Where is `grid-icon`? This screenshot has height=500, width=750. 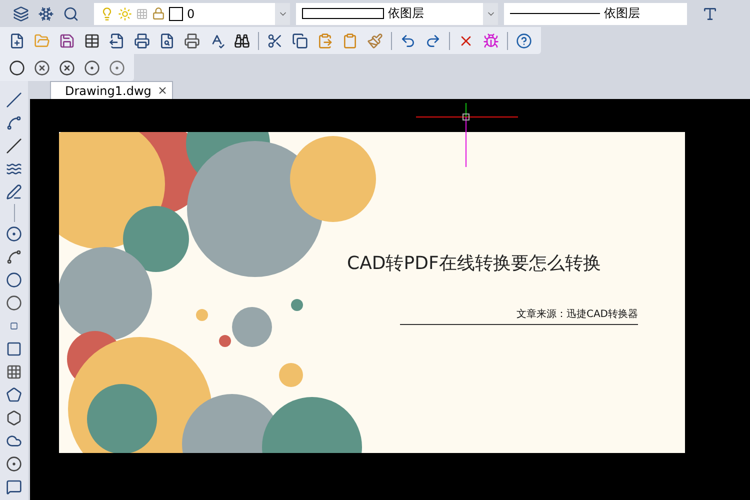 grid-icon is located at coordinates (142, 14).